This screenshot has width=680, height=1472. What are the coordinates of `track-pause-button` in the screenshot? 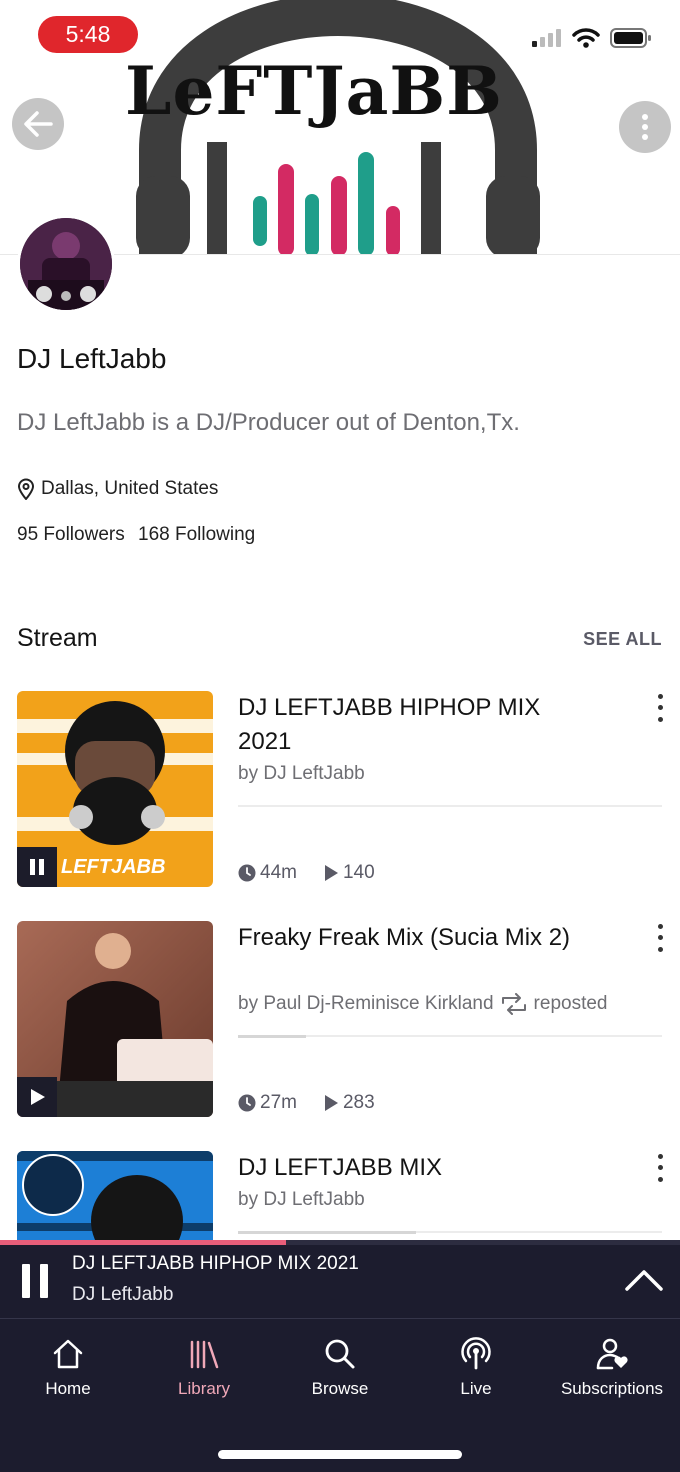 It's located at (37, 867).